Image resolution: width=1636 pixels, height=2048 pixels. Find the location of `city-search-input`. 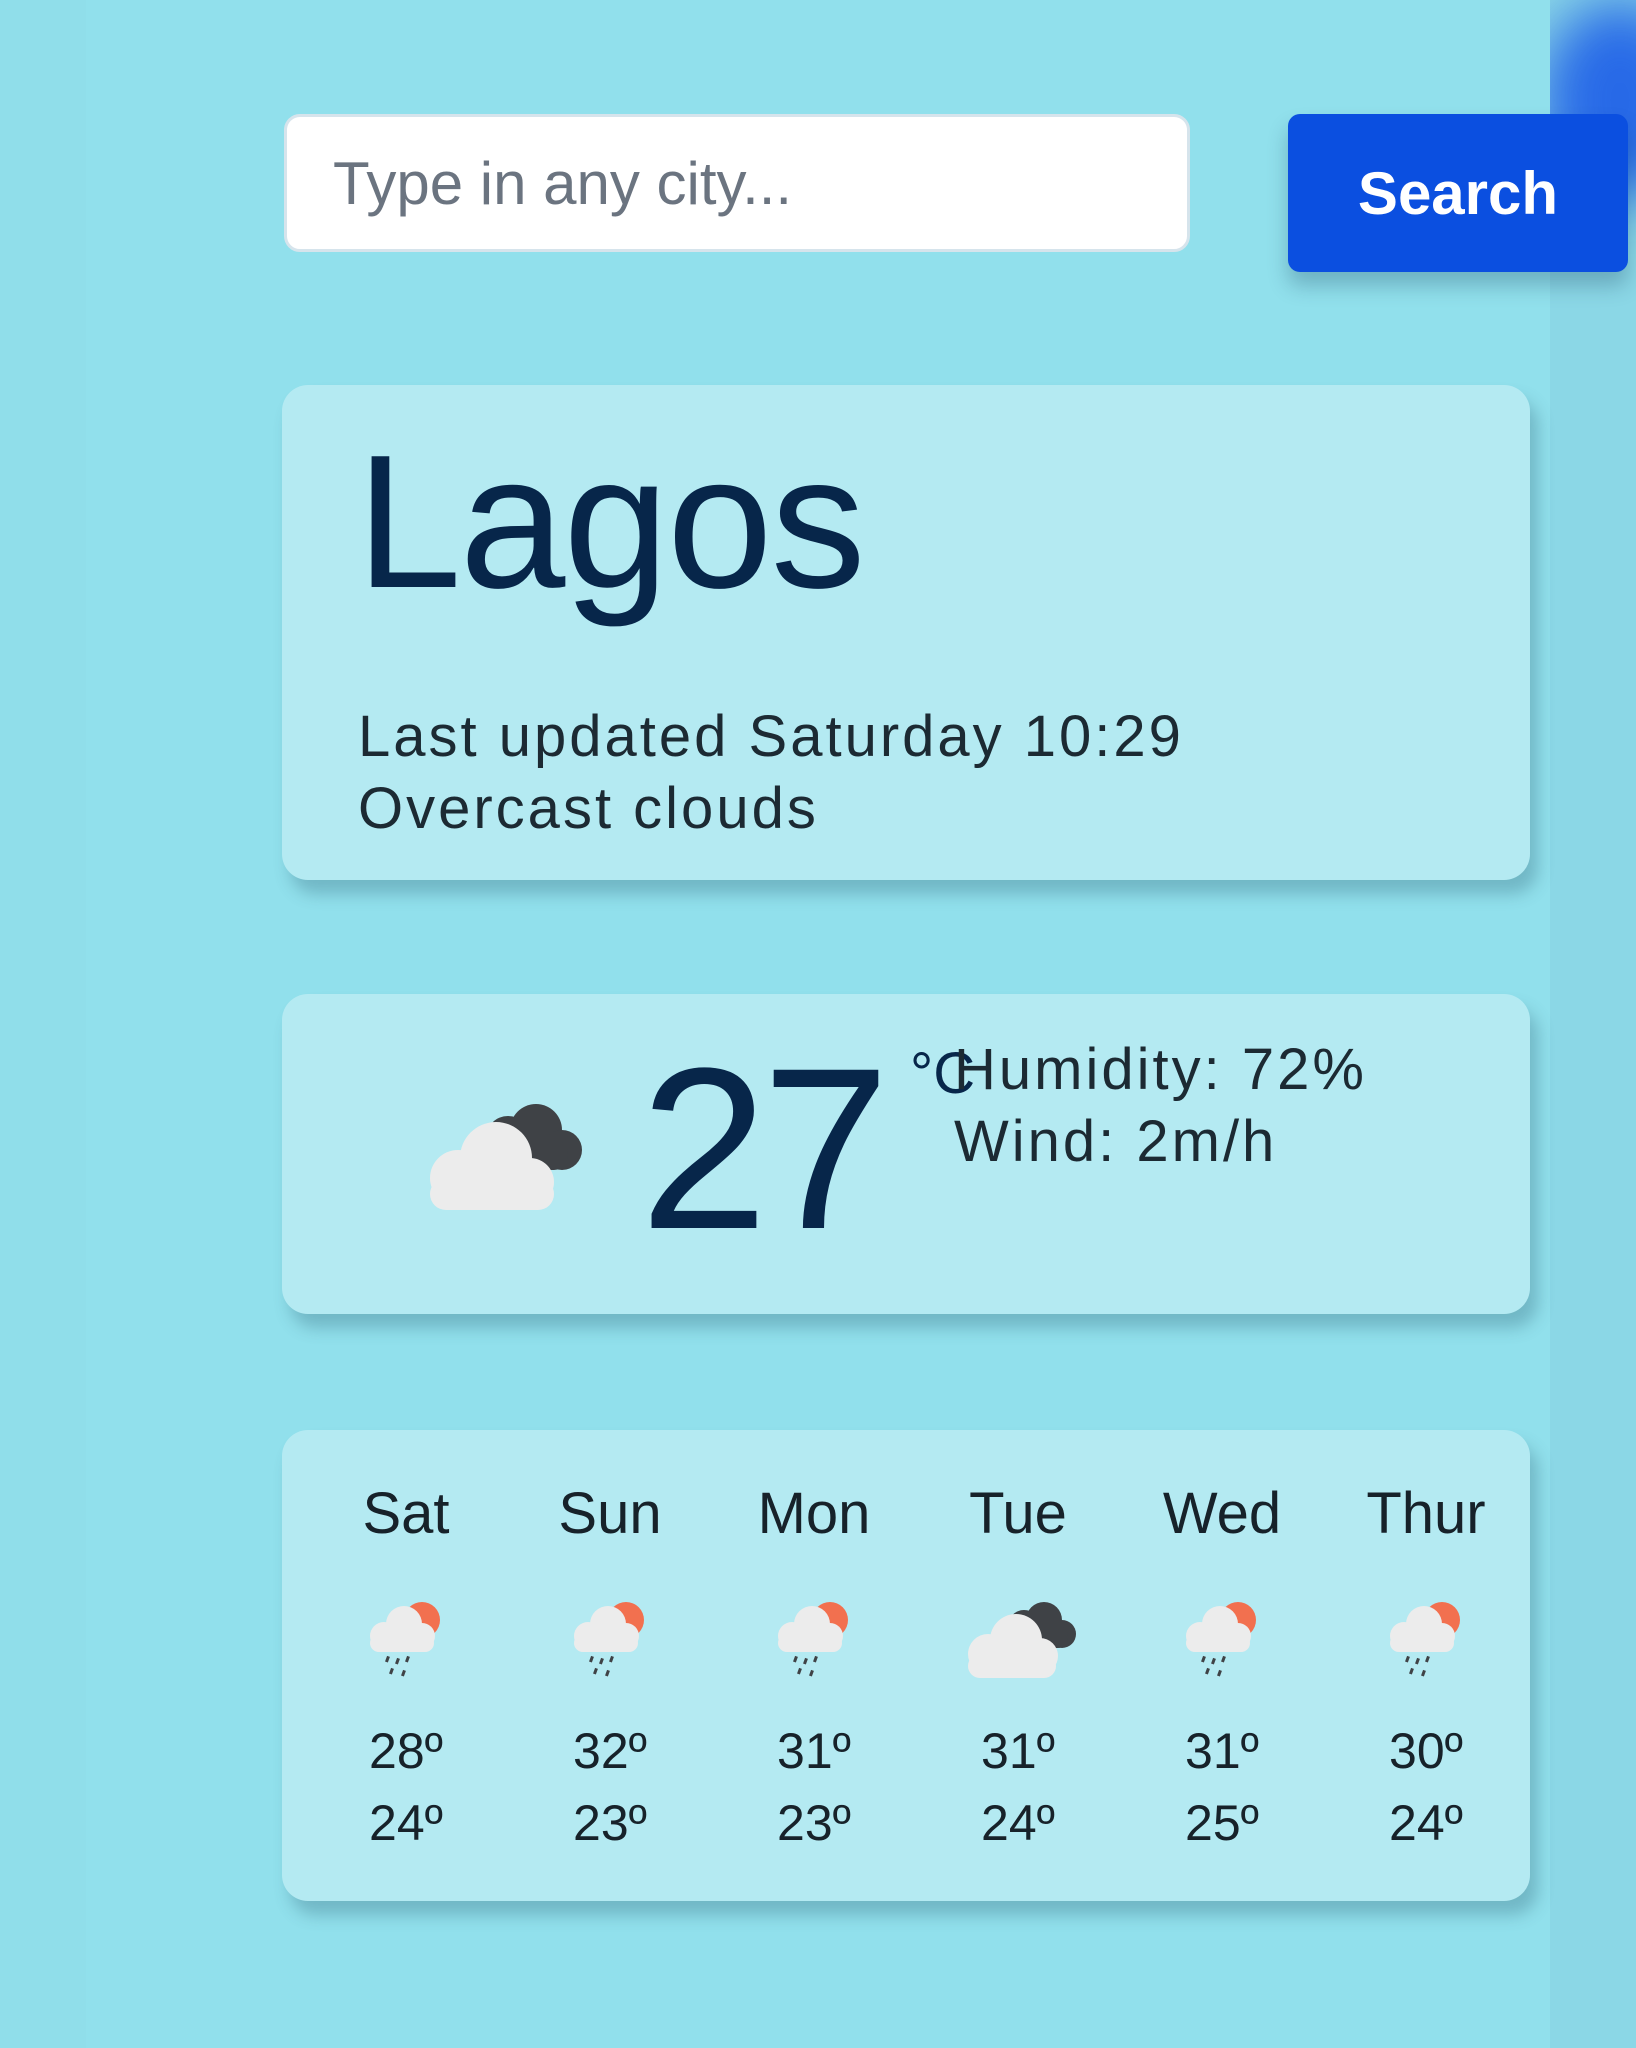

city-search-input is located at coordinates (737, 183).